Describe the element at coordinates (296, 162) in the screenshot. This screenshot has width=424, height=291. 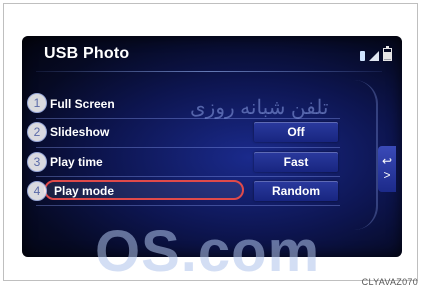
I see `play-time-value-button: Fast` at that location.